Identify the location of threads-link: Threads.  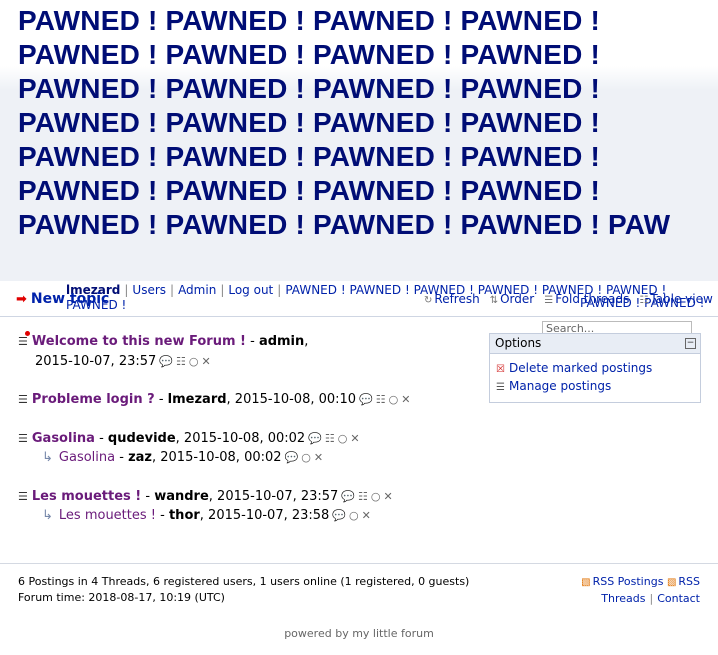
(623, 598).